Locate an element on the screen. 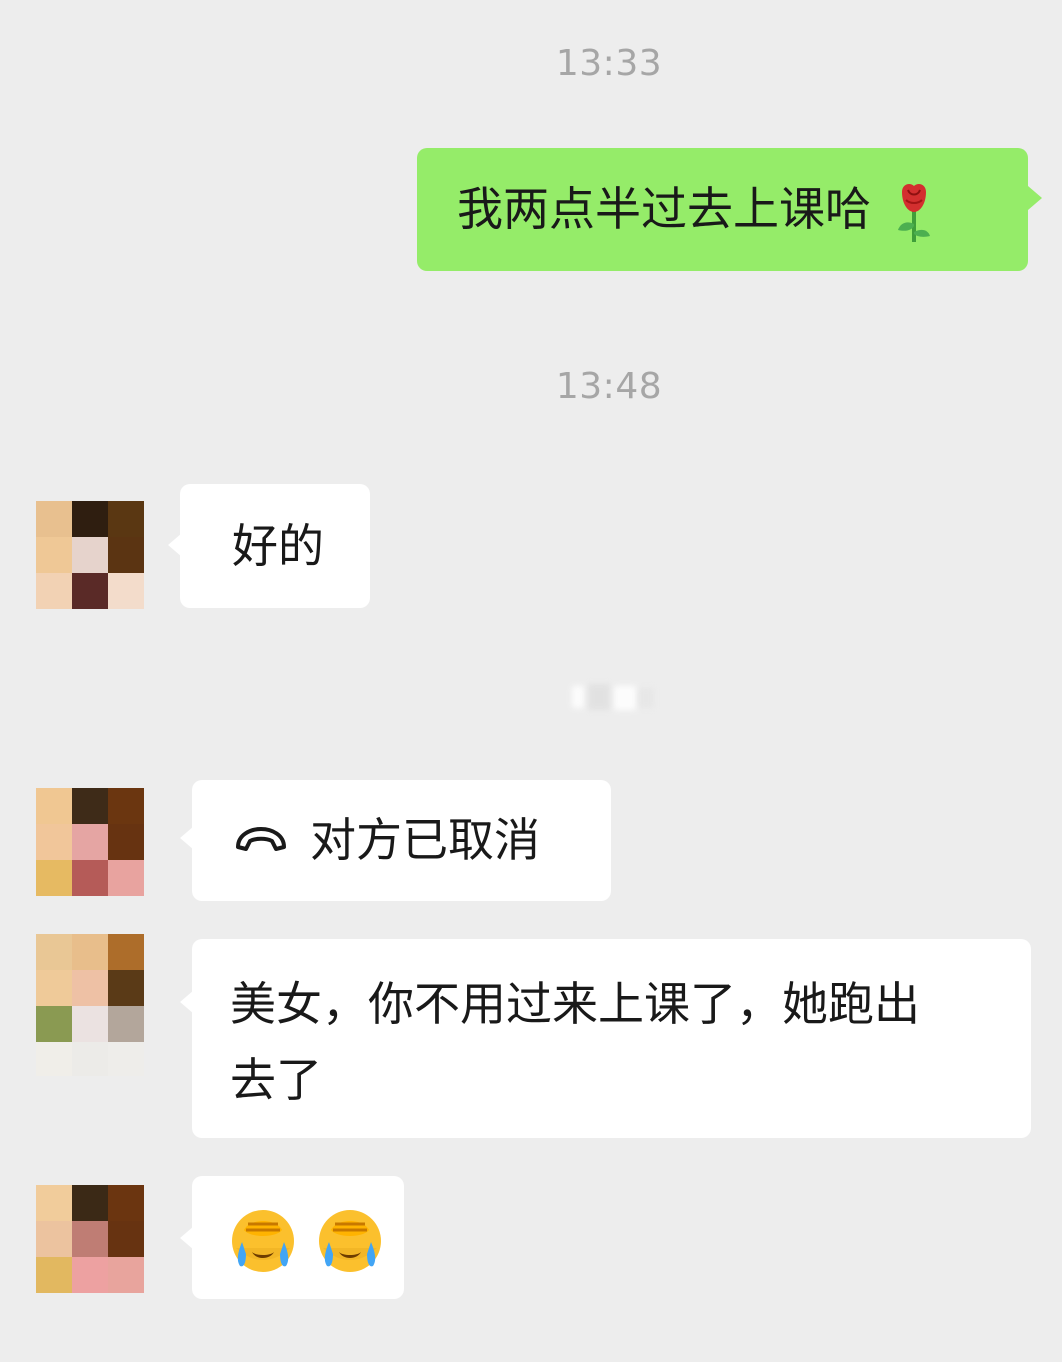  rose-icon is located at coordinates (913, 212).